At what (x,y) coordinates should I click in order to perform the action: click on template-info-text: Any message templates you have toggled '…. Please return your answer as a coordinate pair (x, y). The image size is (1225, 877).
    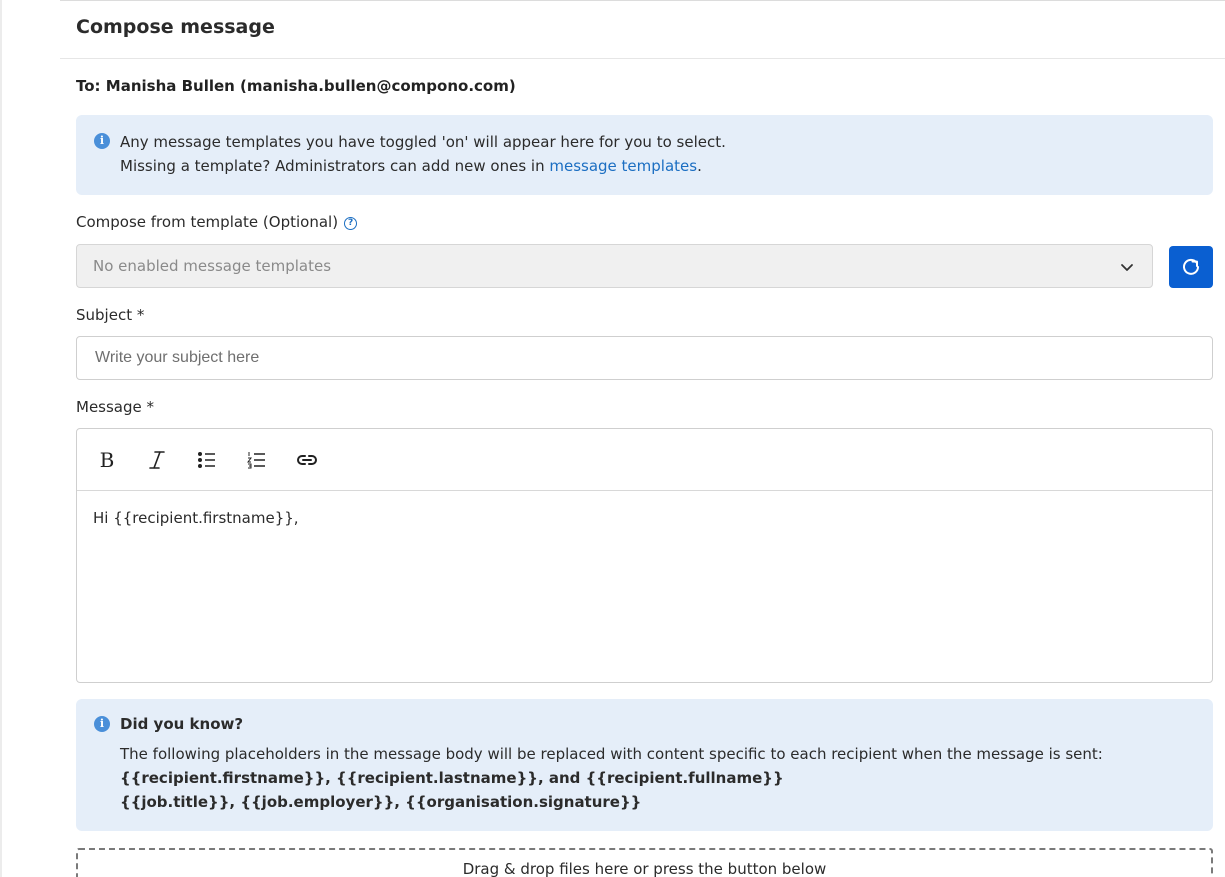
    Looking at the image, I should click on (656, 154).